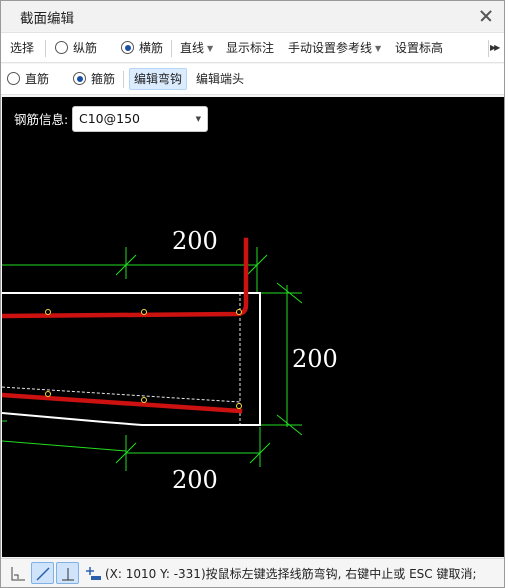 The height and width of the screenshot is (588, 505). I want to click on title-bar: 截面编辑, so click(252, 16).